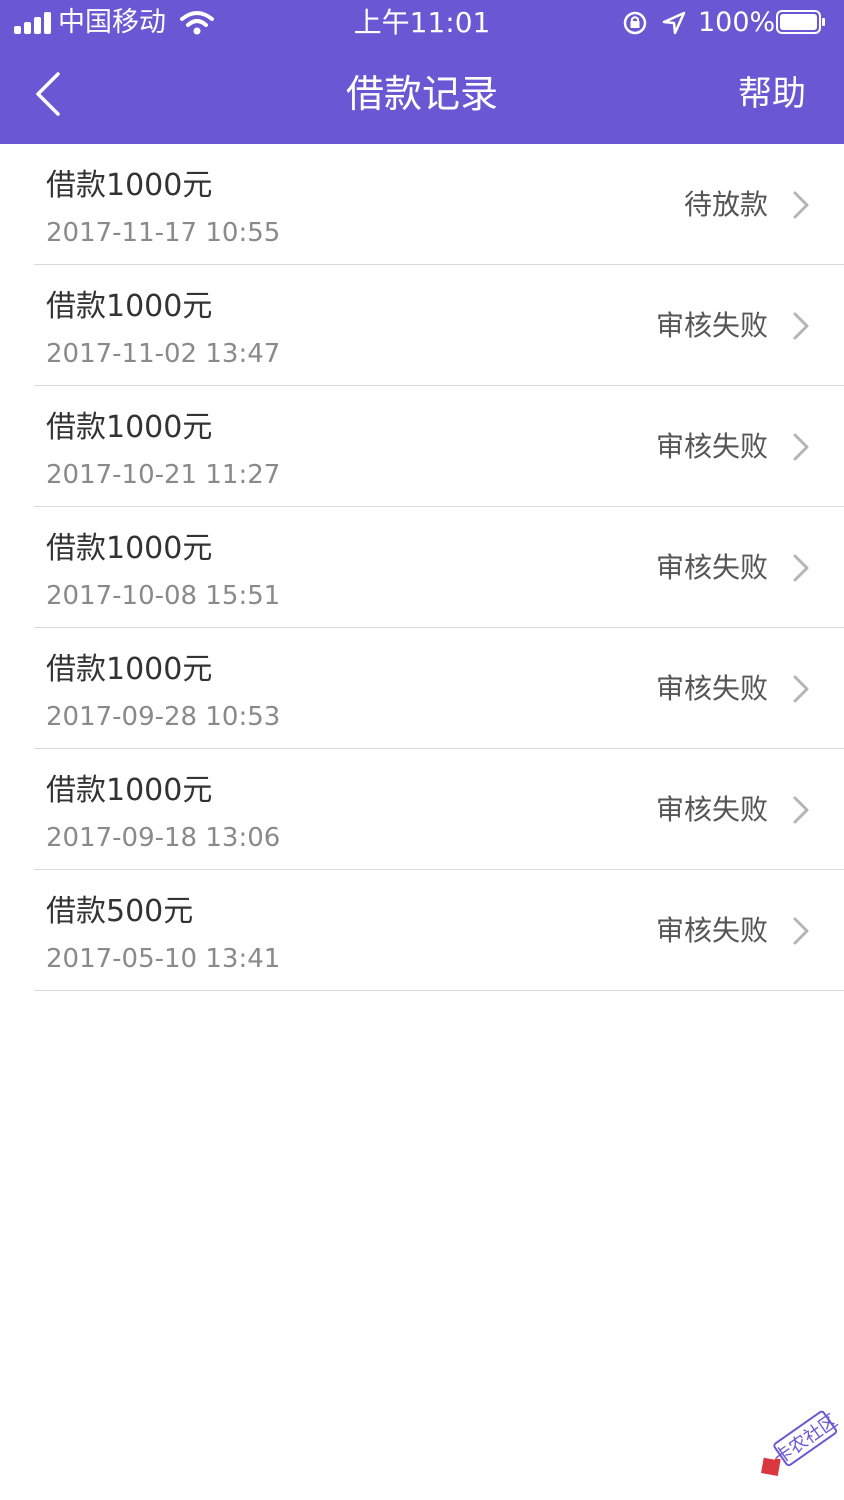  Describe the element at coordinates (422, 24) in the screenshot. I see `status-bar: 中国移动 上午11:01 100%` at that location.